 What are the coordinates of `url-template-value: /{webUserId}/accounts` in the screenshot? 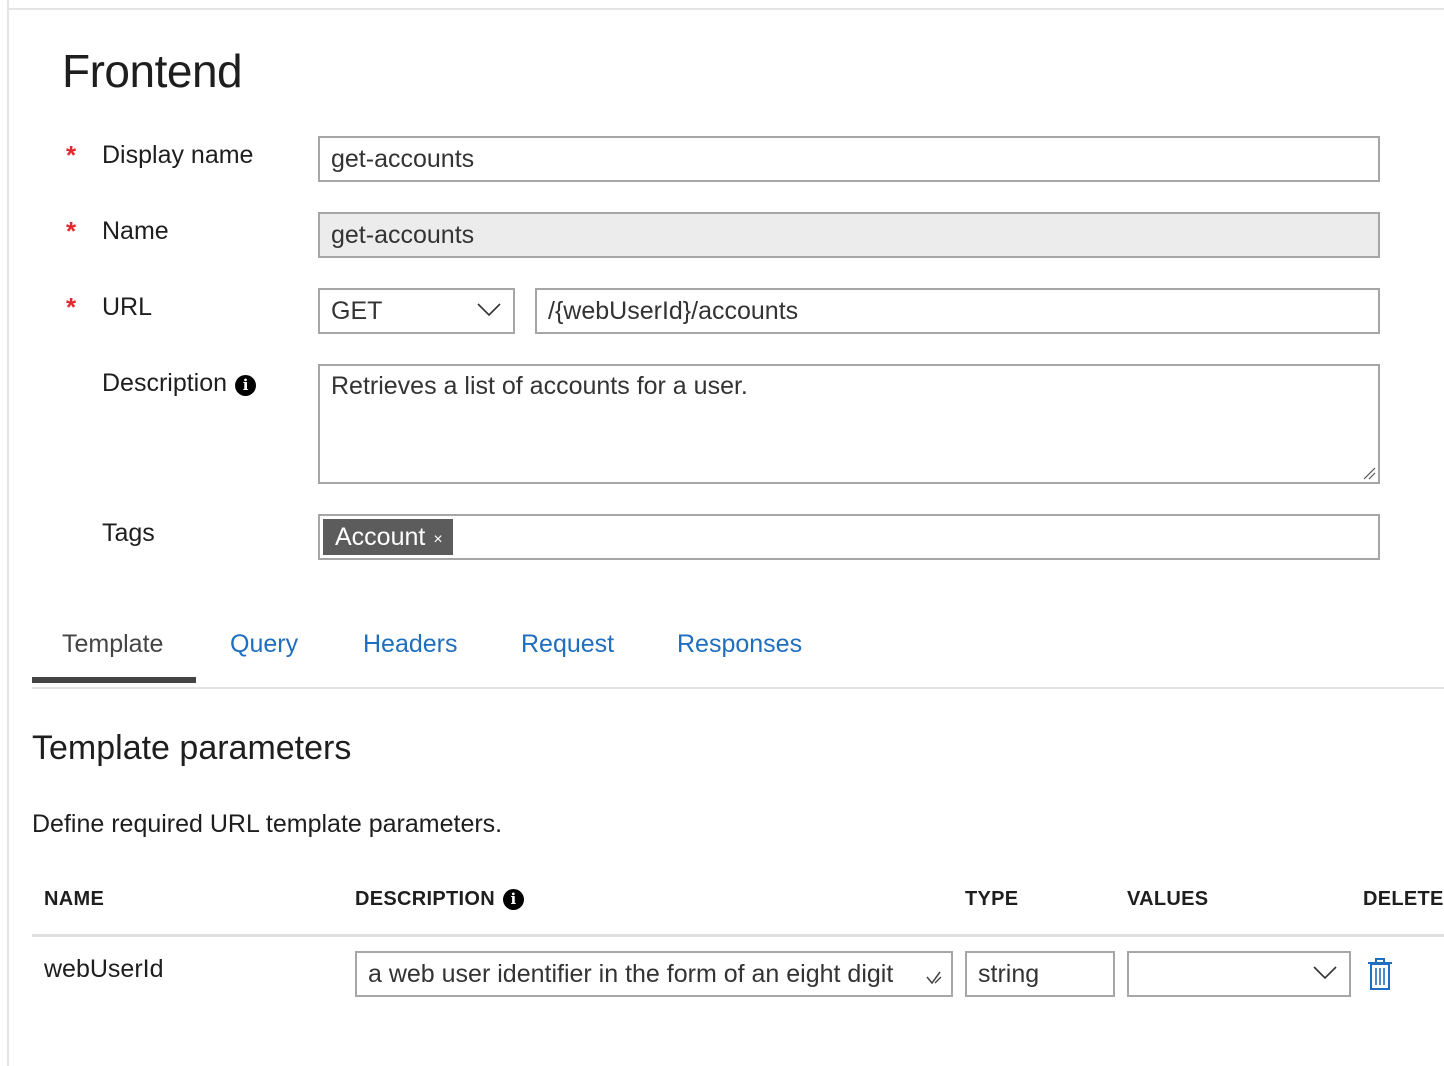 It's located at (673, 310).